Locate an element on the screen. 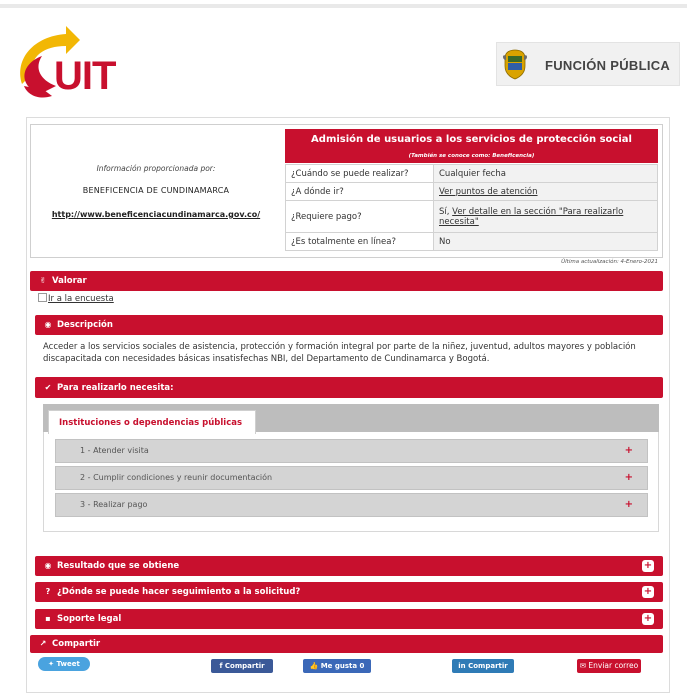 This screenshot has height=700, width=687. answer-online: No is located at coordinates (545, 241).